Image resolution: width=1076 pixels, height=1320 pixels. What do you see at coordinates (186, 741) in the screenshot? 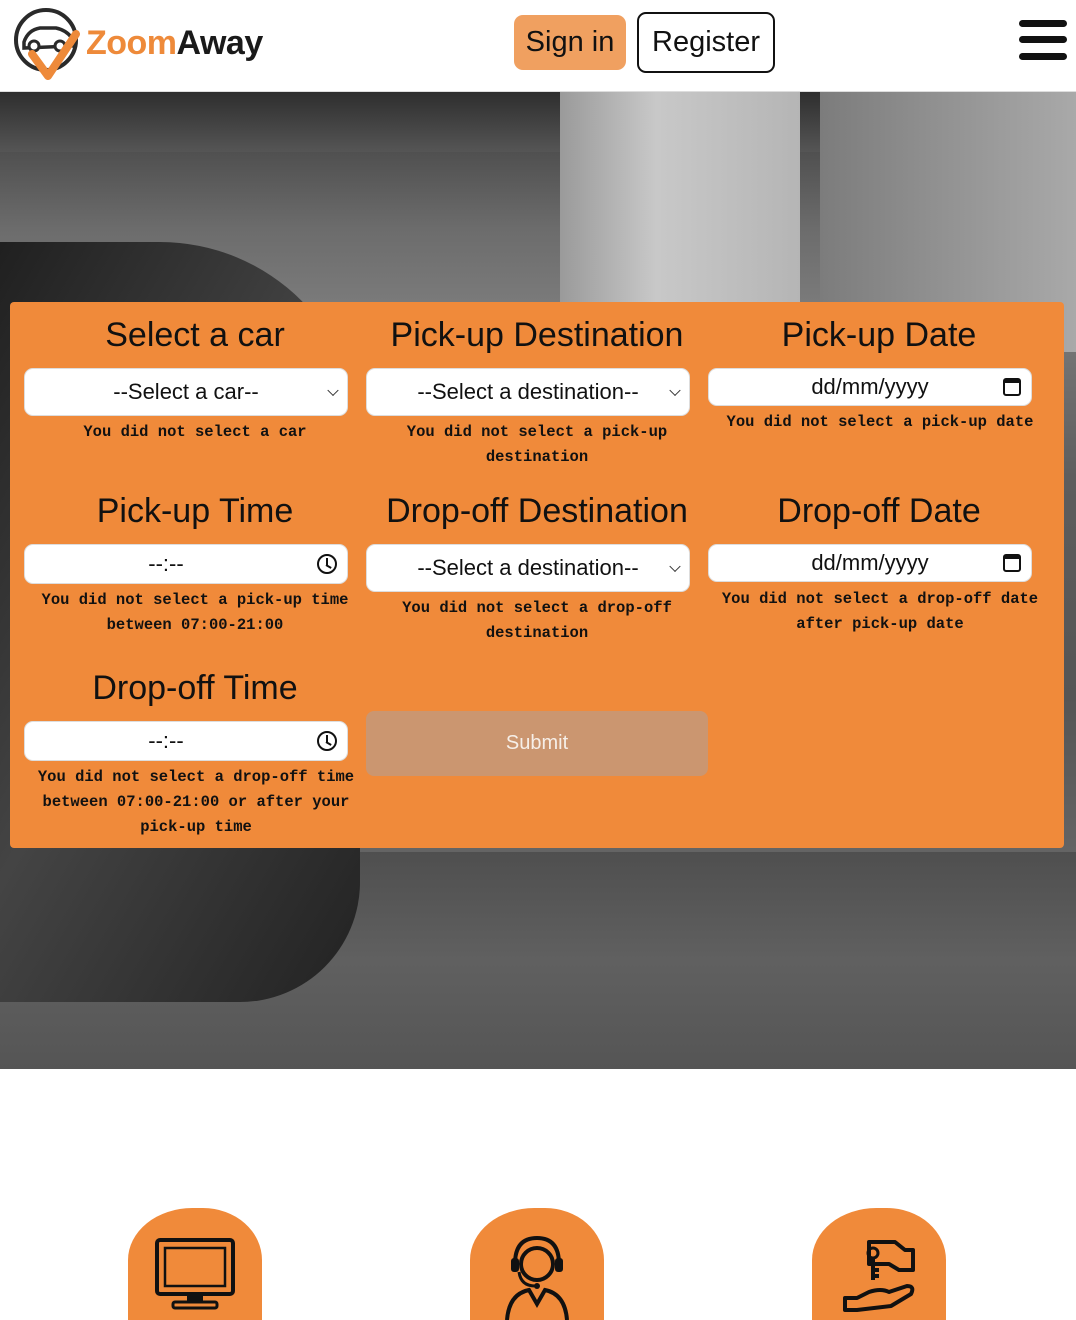
I see `dropoff-time-input: --:--` at bounding box center [186, 741].